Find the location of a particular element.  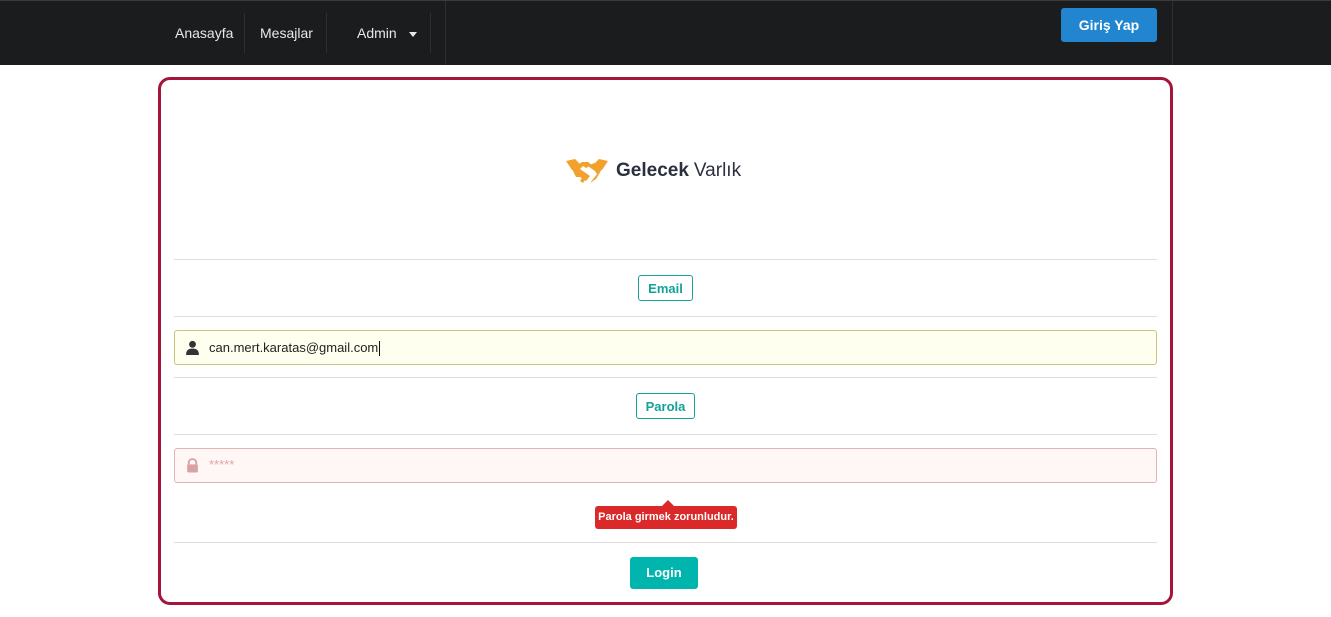

top-navbar: Anasayfa Mesajlar Admin Giriş Yap is located at coordinates (665, 32).